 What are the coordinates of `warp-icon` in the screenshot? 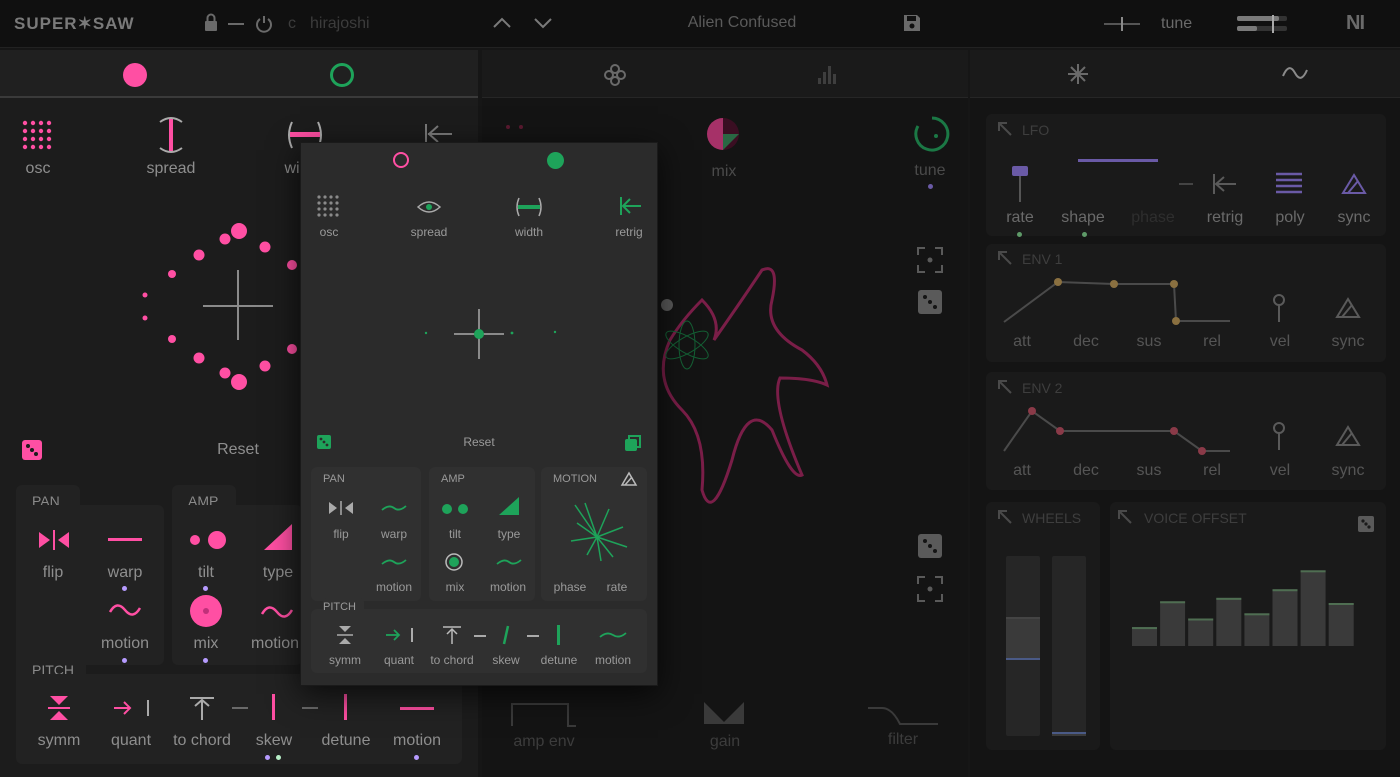 It's located at (394, 508).